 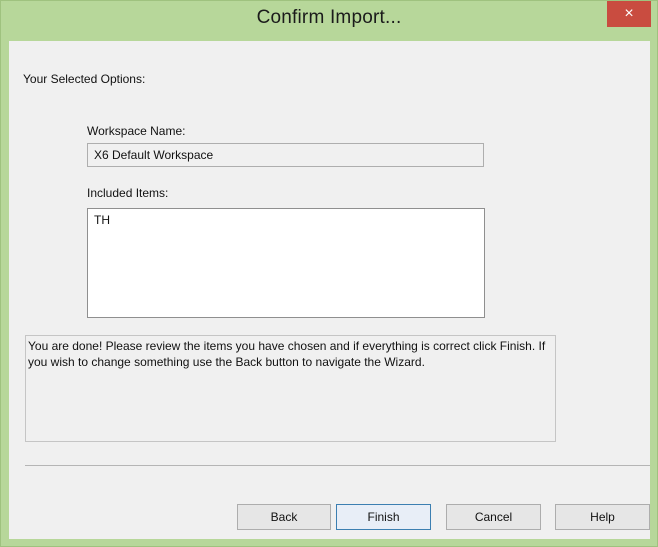 What do you see at coordinates (602, 517) in the screenshot?
I see `help-button: Help` at bounding box center [602, 517].